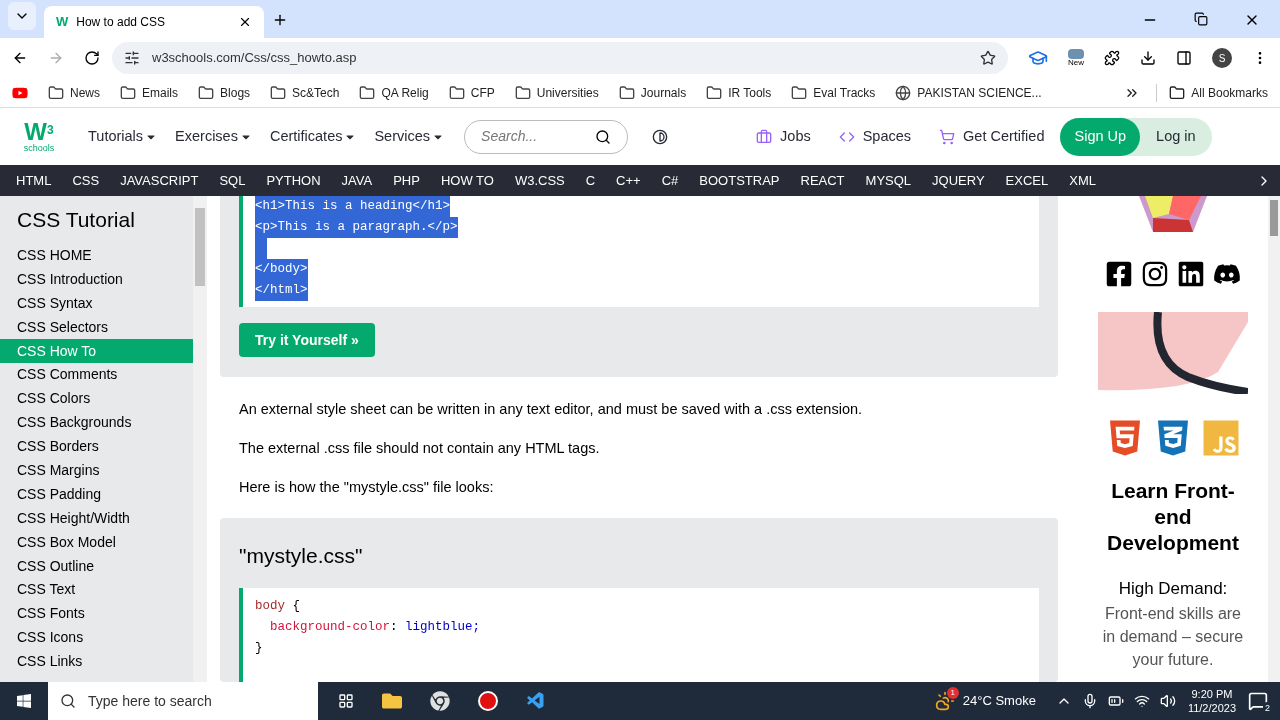 Image resolution: width=1280 pixels, height=720 pixels. I want to click on sidebar-item: CSS Padding, so click(96, 494).